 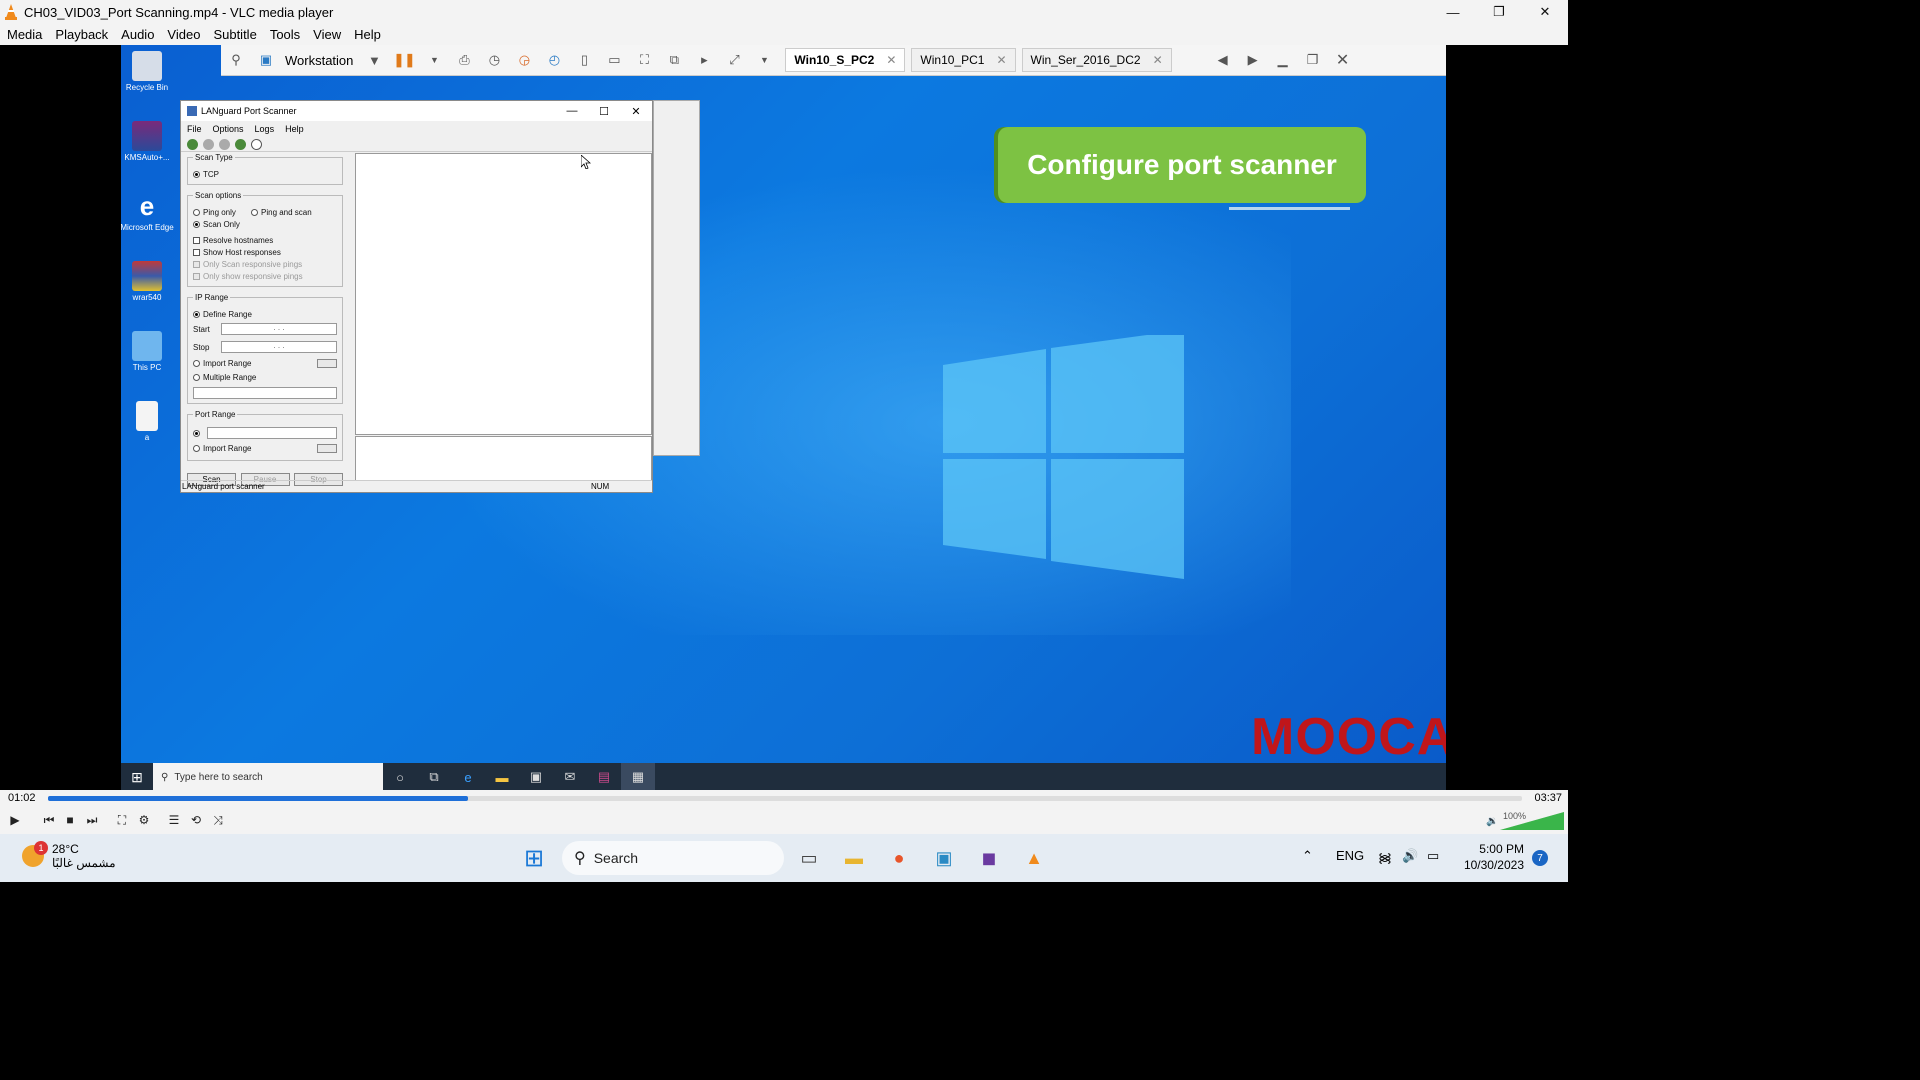 What do you see at coordinates (494, 60) in the screenshot?
I see `snapshot-icon: ◷` at bounding box center [494, 60].